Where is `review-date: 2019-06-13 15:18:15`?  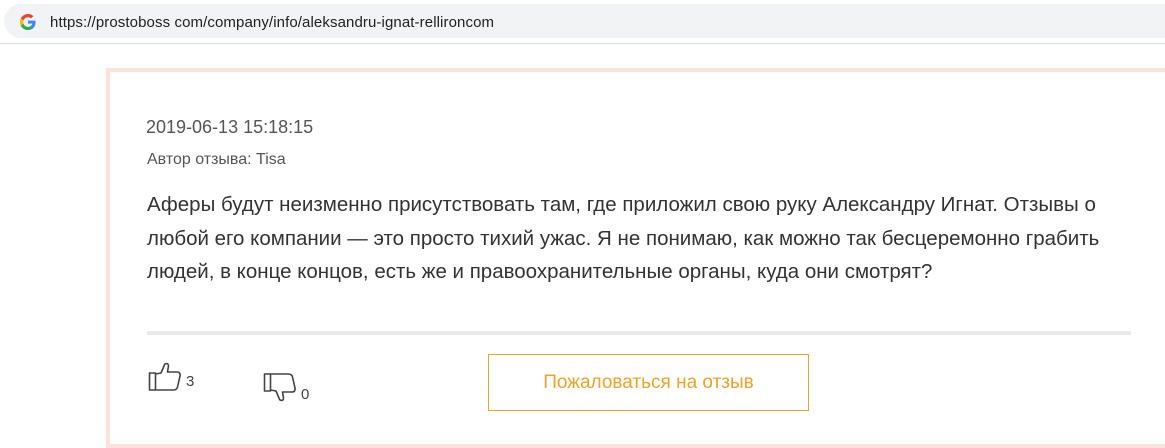 review-date: 2019-06-13 15:18:15 is located at coordinates (230, 127).